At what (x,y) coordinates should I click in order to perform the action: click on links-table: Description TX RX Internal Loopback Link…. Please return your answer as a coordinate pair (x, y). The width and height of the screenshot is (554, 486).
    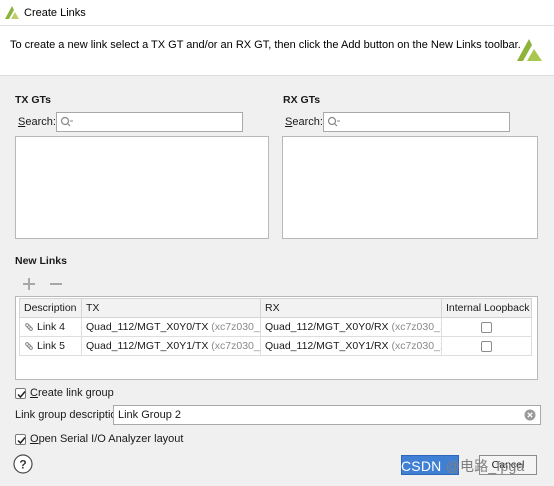
    Looking at the image, I should click on (275, 327).